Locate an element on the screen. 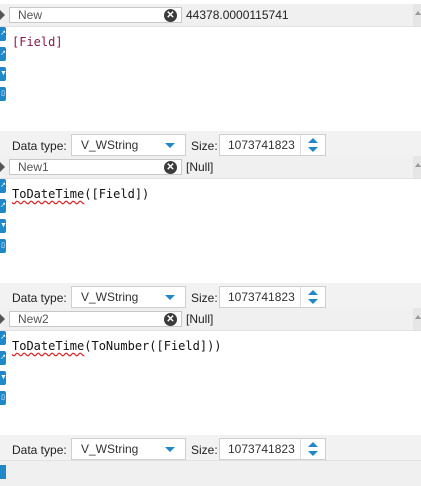  formula-header: New1 ✕ [Null] is located at coordinates (210, 167).